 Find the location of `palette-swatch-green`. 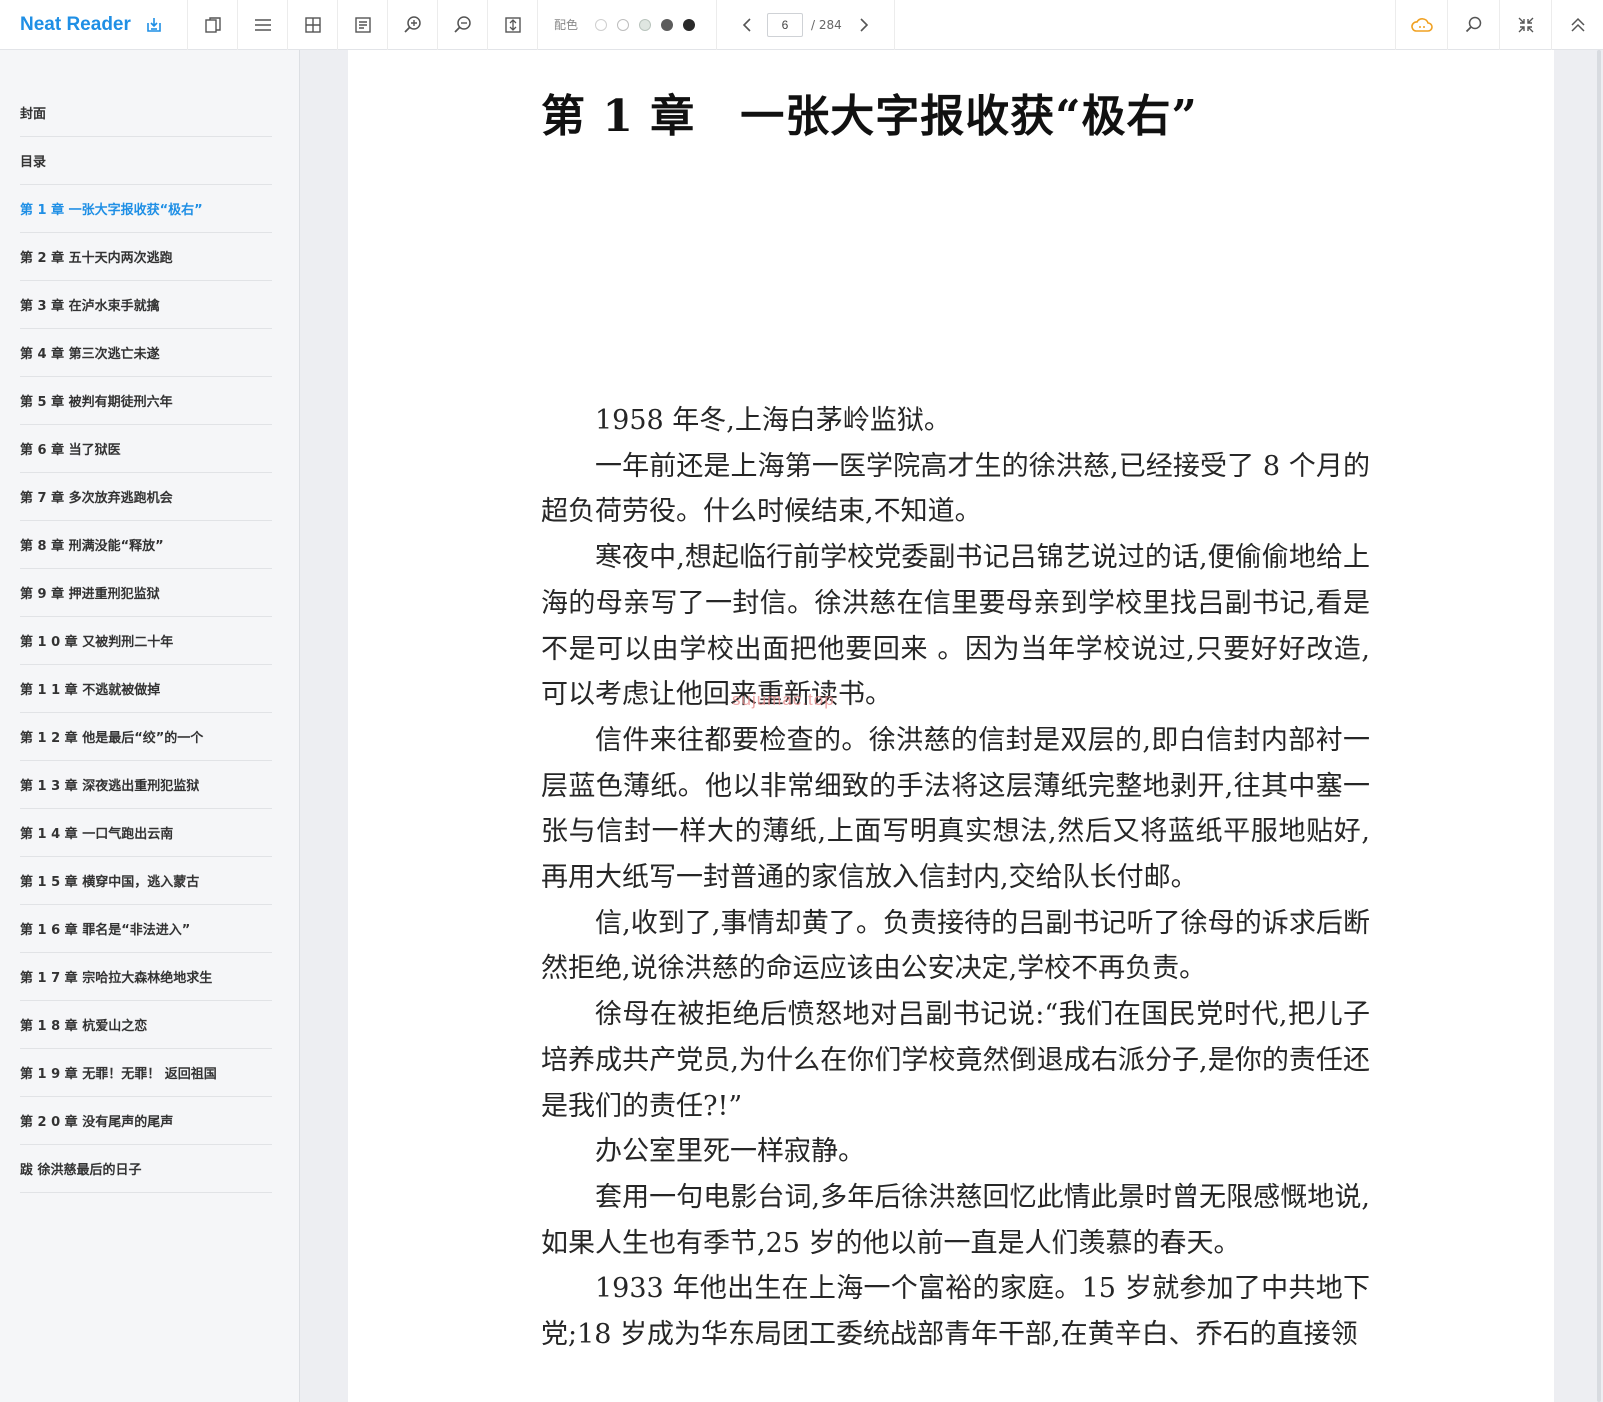

palette-swatch-green is located at coordinates (645, 24).